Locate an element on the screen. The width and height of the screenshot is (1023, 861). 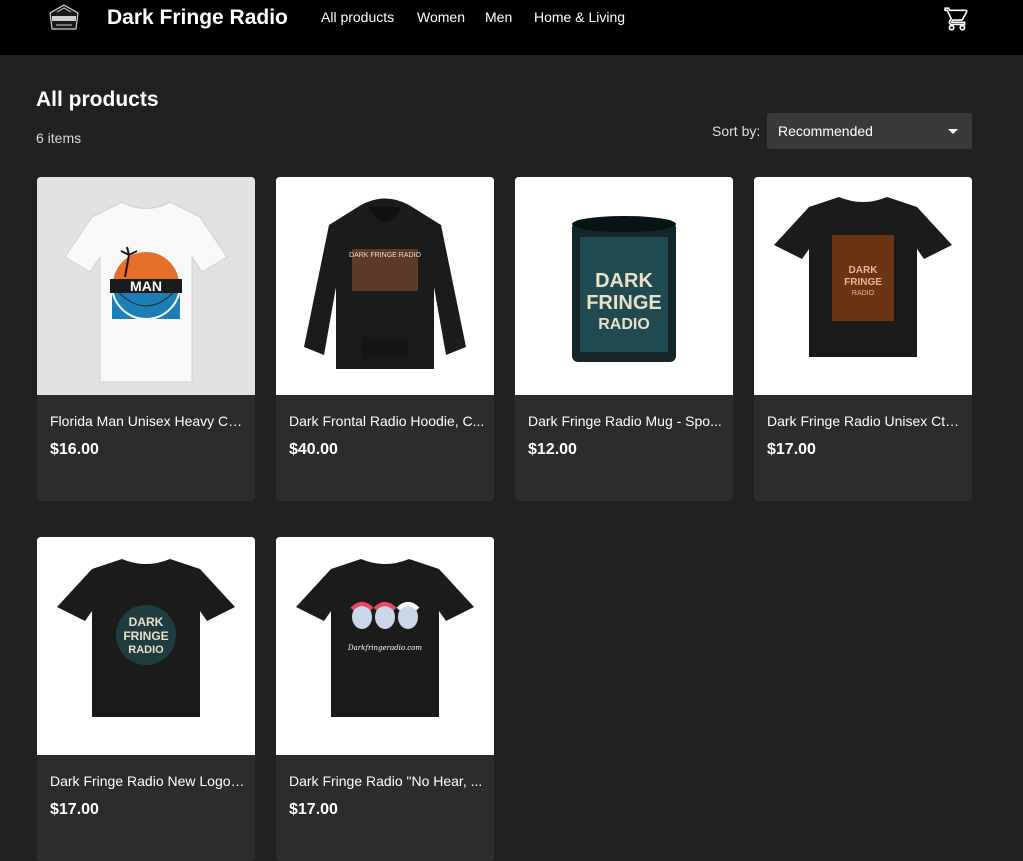
dark-fringe-logo is located at coordinates (64, 18).